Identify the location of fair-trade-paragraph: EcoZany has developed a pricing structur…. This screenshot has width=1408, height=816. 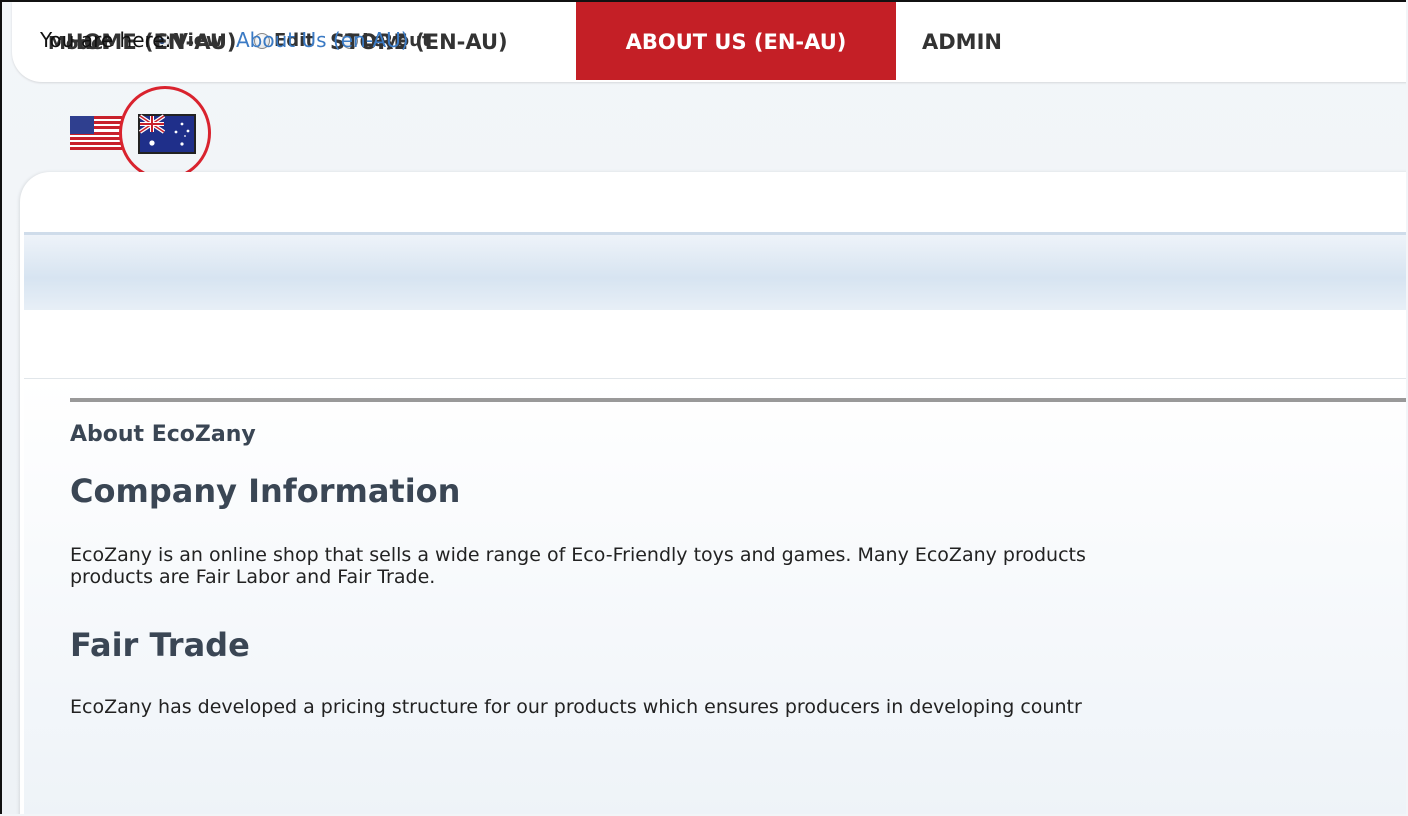
(576, 707).